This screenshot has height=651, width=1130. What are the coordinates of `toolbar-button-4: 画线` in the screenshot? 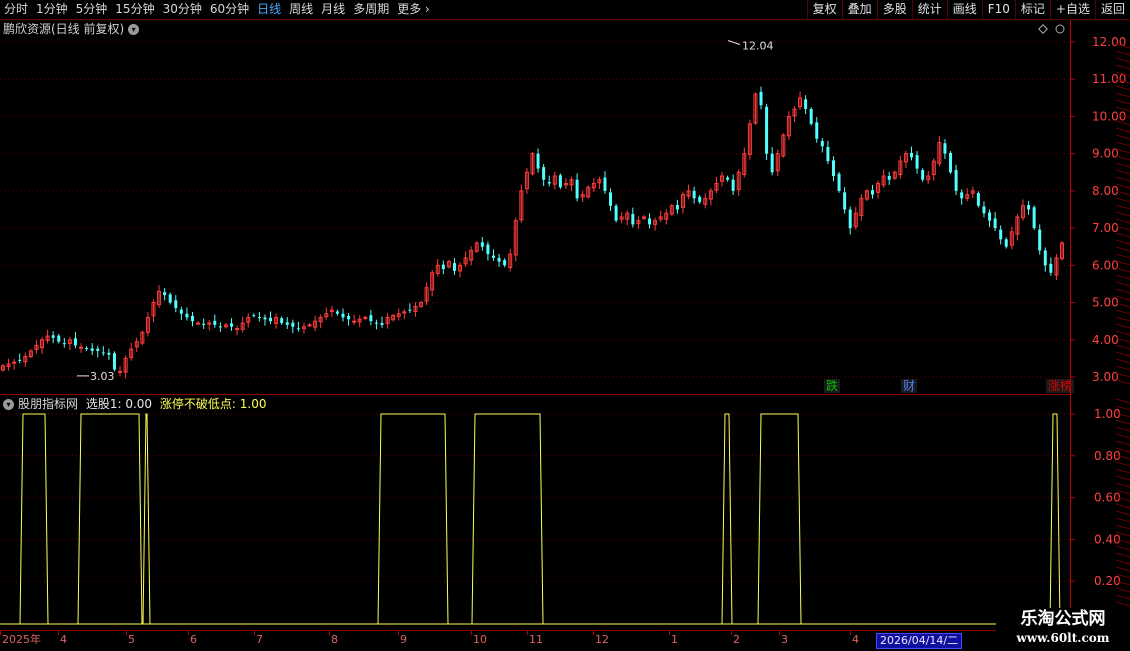 It's located at (964, 9).